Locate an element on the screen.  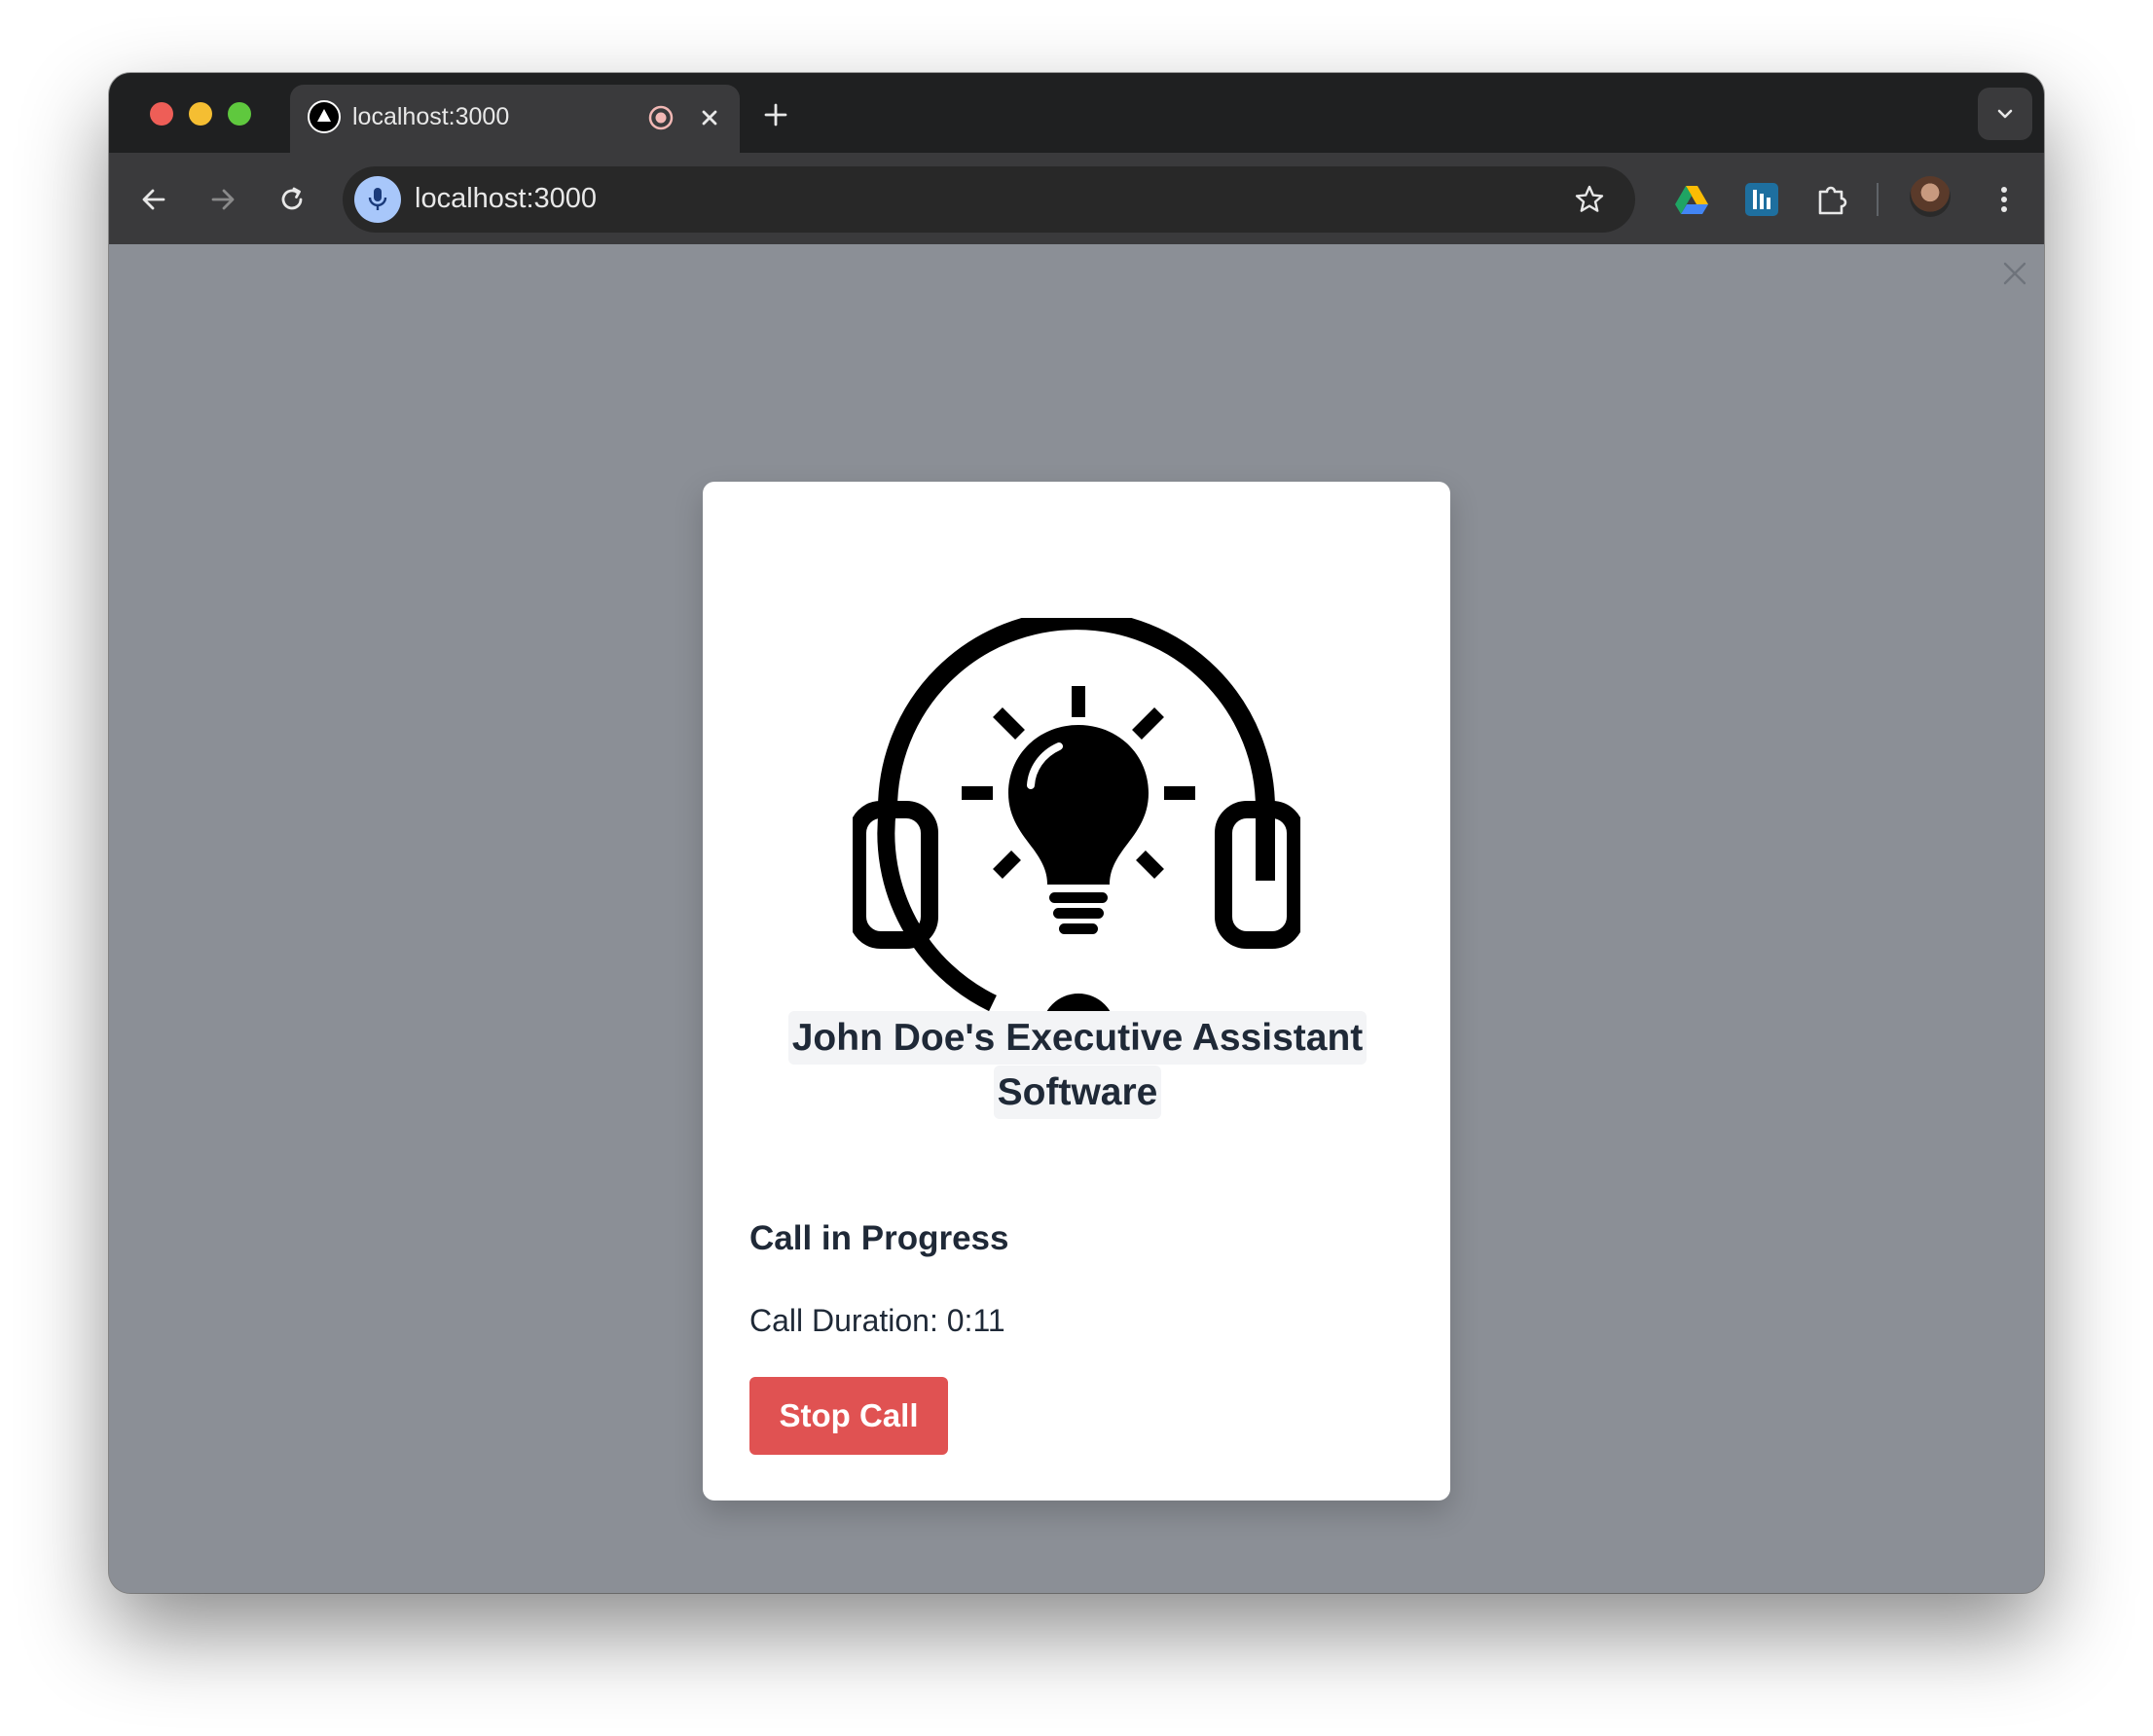
minimize-window-button is located at coordinates (200, 114).